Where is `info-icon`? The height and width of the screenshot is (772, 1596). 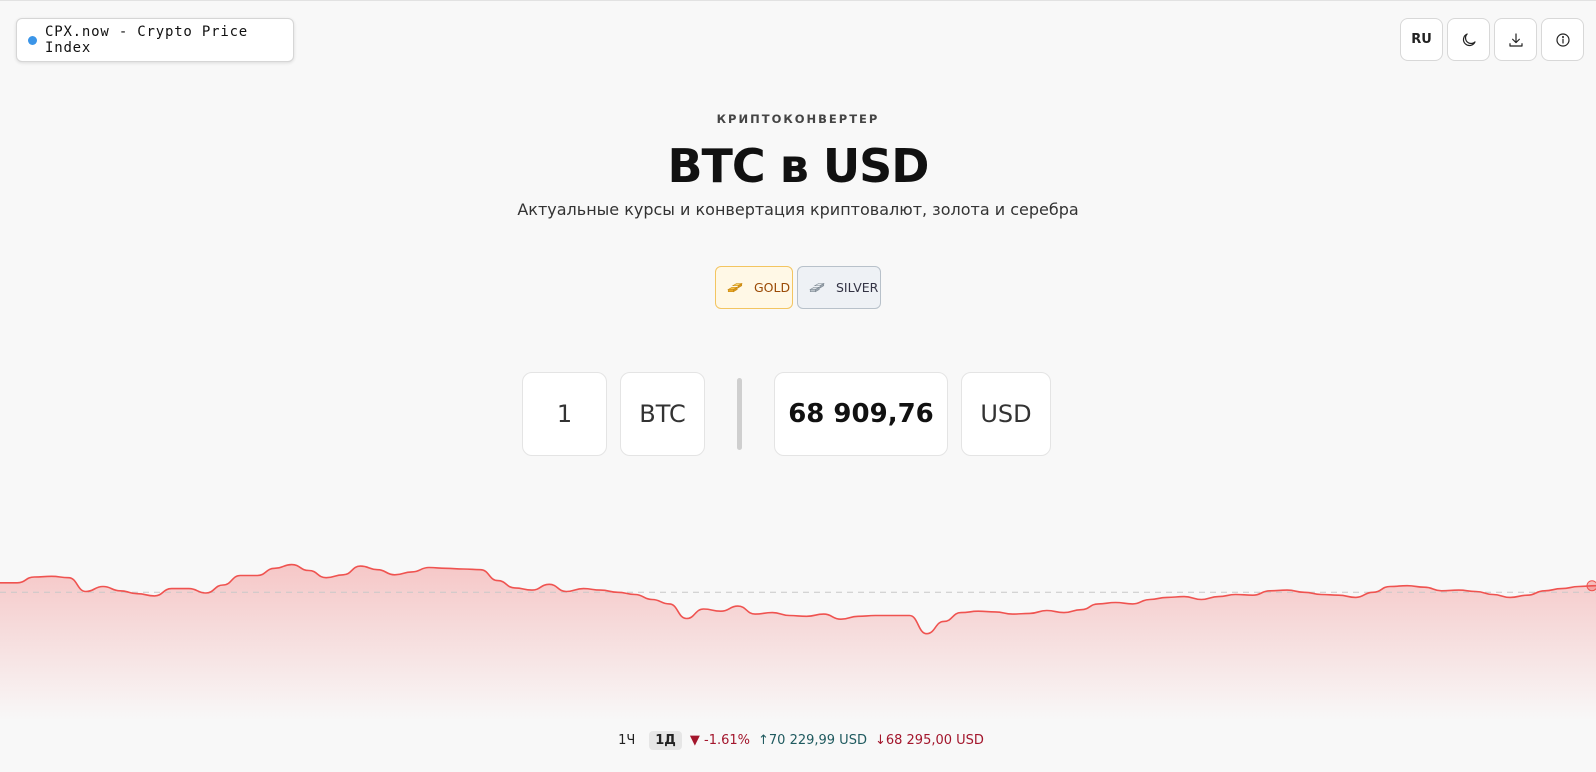
info-icon is located at coordinates (1562, 39).